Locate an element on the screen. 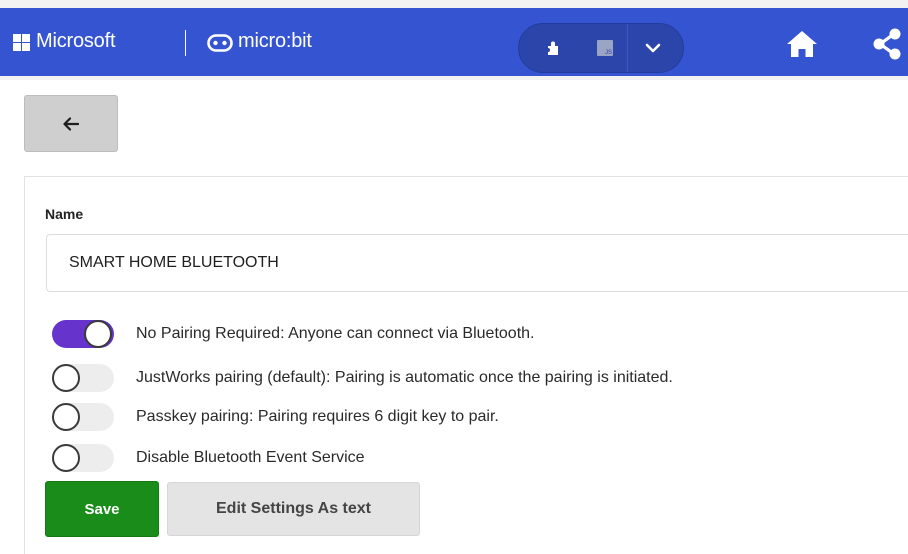  header: Microsoft micro:bit JS is located at coordinates (454, 40).